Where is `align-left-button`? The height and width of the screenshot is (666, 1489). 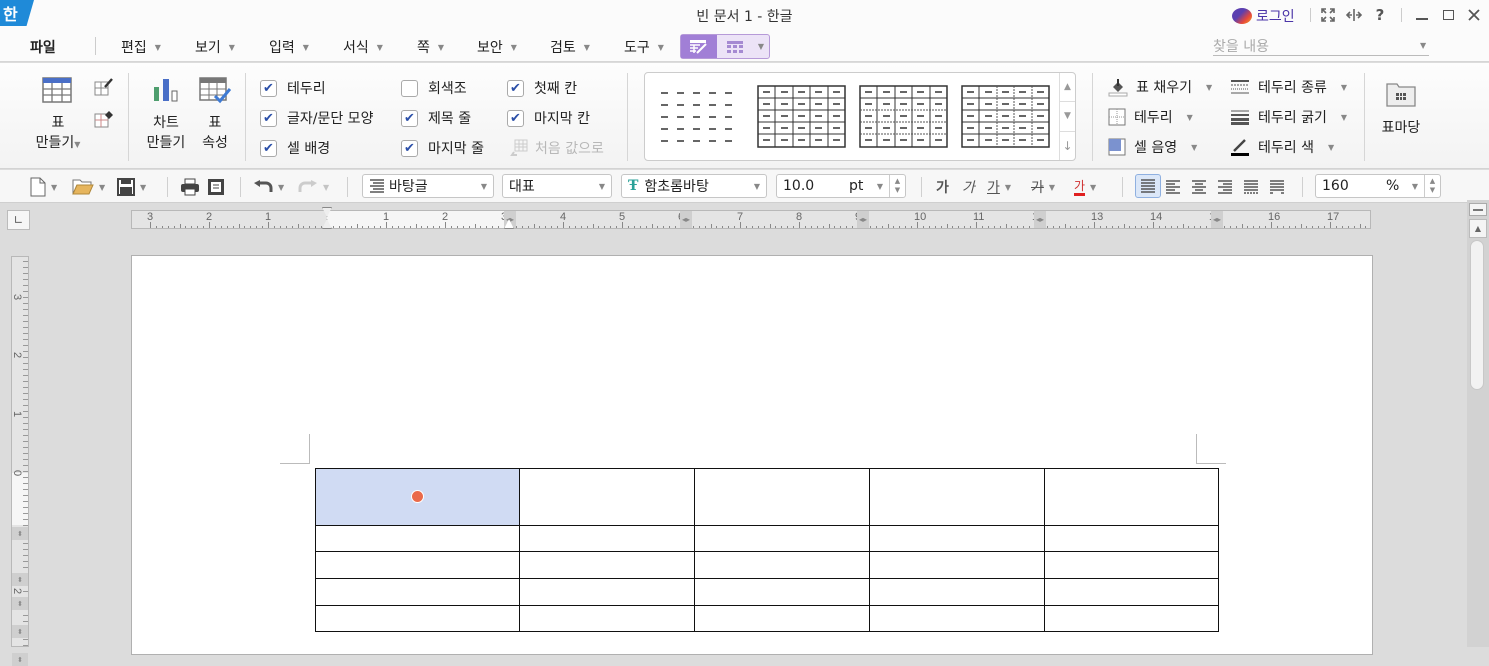
align-left-button is located at coordinates (1173, 187).